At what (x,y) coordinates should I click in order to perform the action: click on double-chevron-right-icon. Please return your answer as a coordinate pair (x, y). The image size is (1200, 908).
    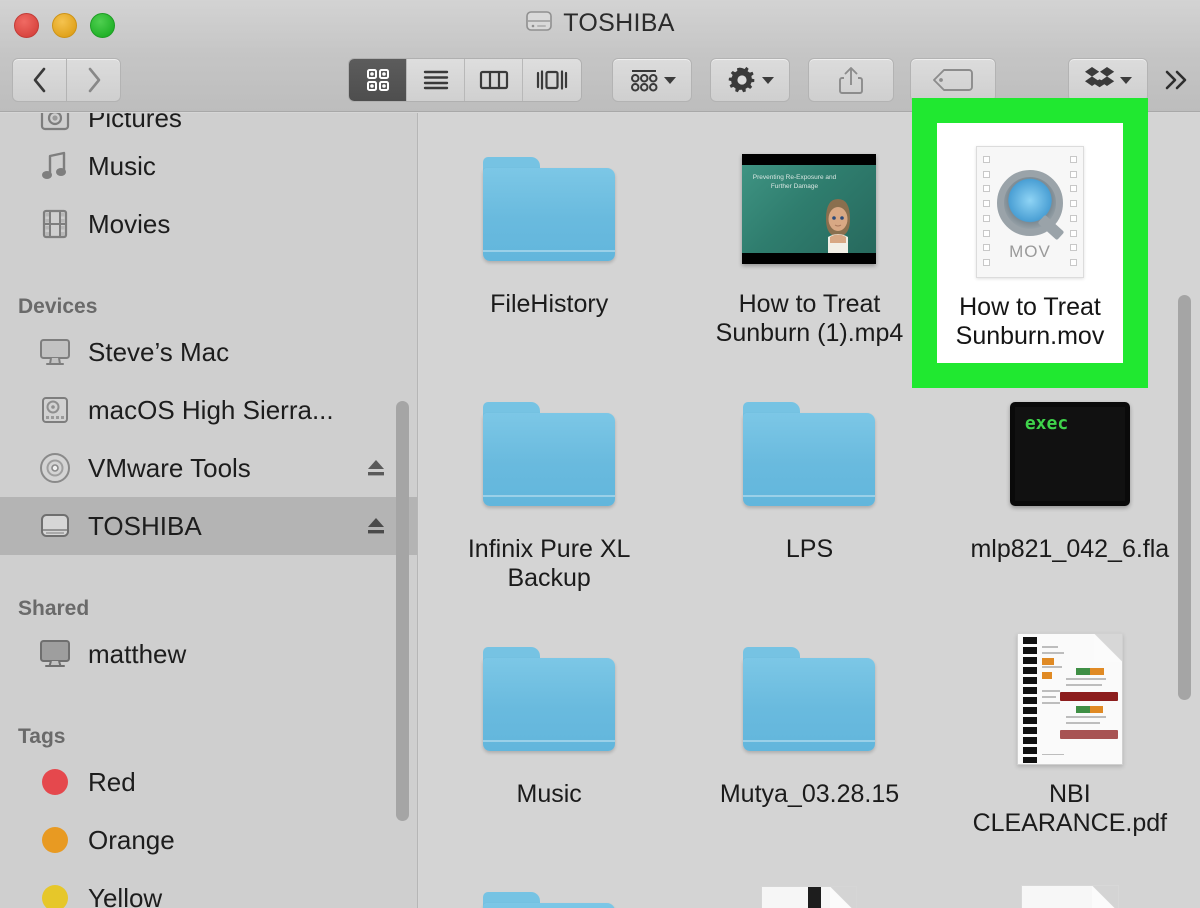
    Looking at the image, I should click on (1176, 80).